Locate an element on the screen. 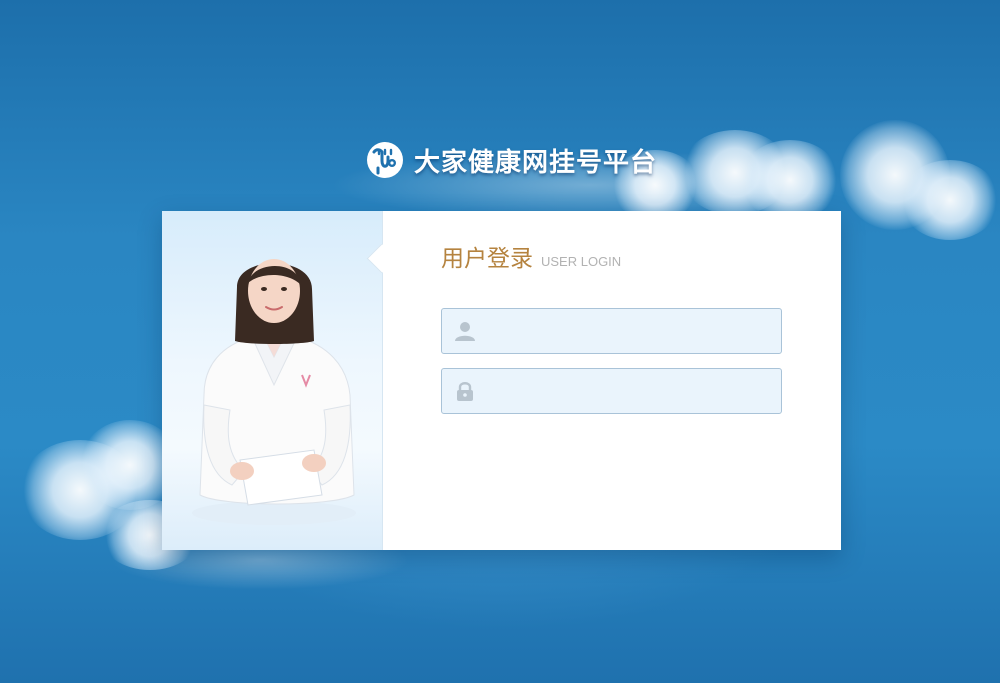 This screenshot has width=1000, height=683. login-title: 用户登录 is located at coordinates (487, 259).